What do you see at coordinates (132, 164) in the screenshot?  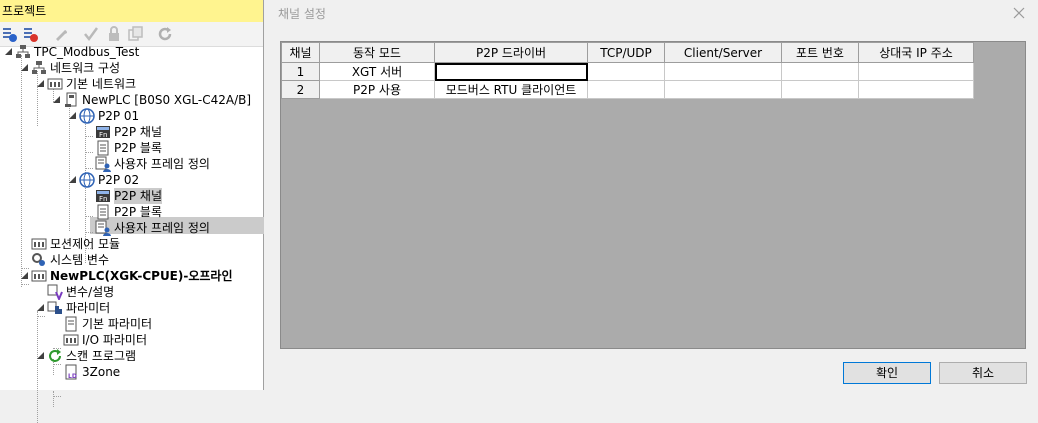 I see `tree-item-user-frame-01: 사용자 프레임 정의` at bounding box center [132, 164].